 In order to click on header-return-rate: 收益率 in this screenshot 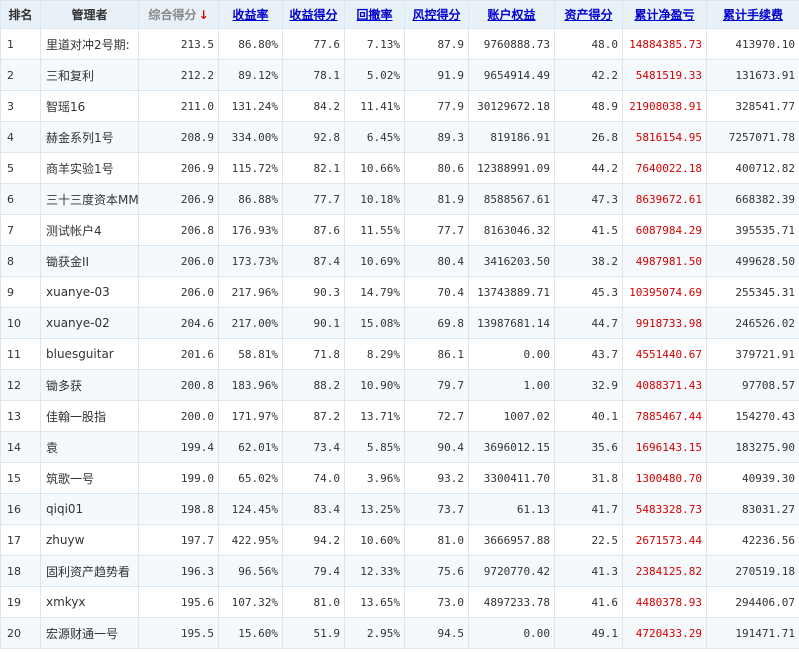, I will do `click(250, 14)`.